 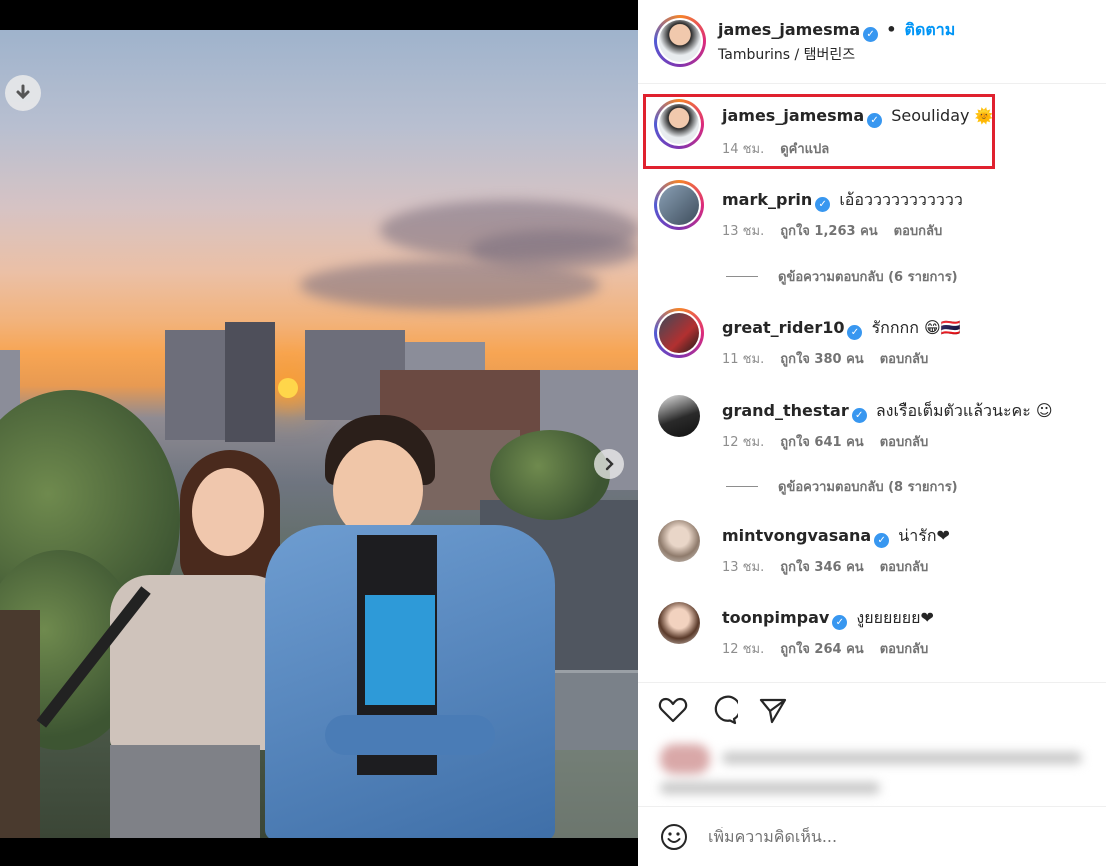 I want to click on view-replies-label: ดูข้อความตอบกลับ (8 รายการ), so click(x=868, y=487).